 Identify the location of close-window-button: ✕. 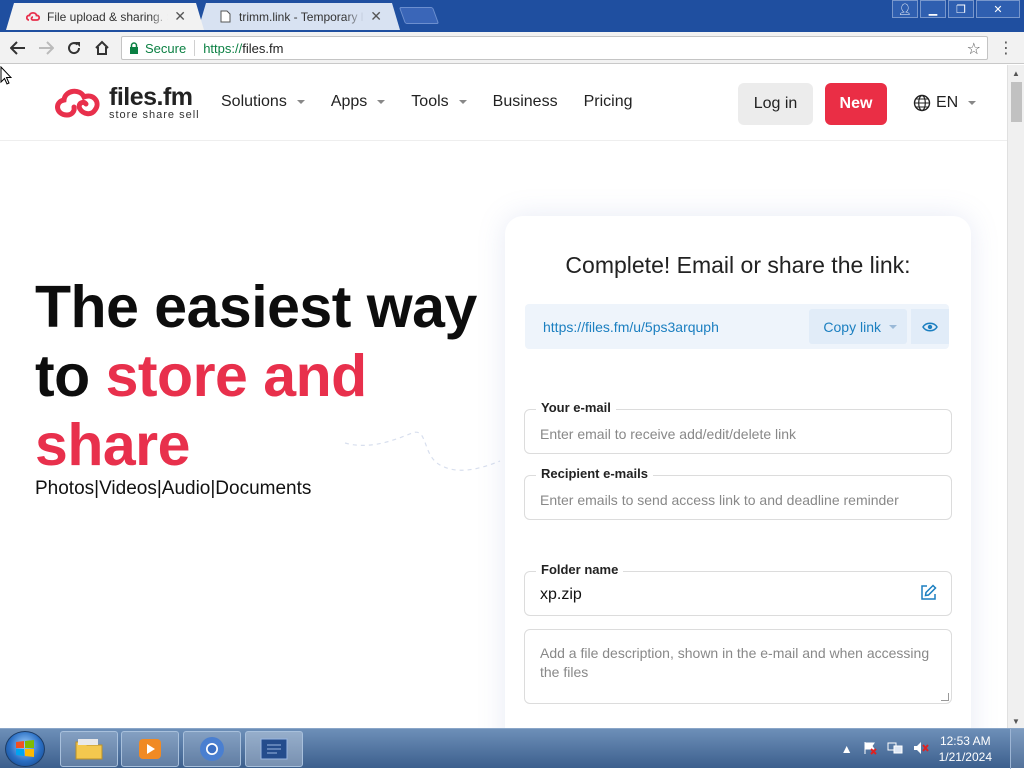
(998, 9).